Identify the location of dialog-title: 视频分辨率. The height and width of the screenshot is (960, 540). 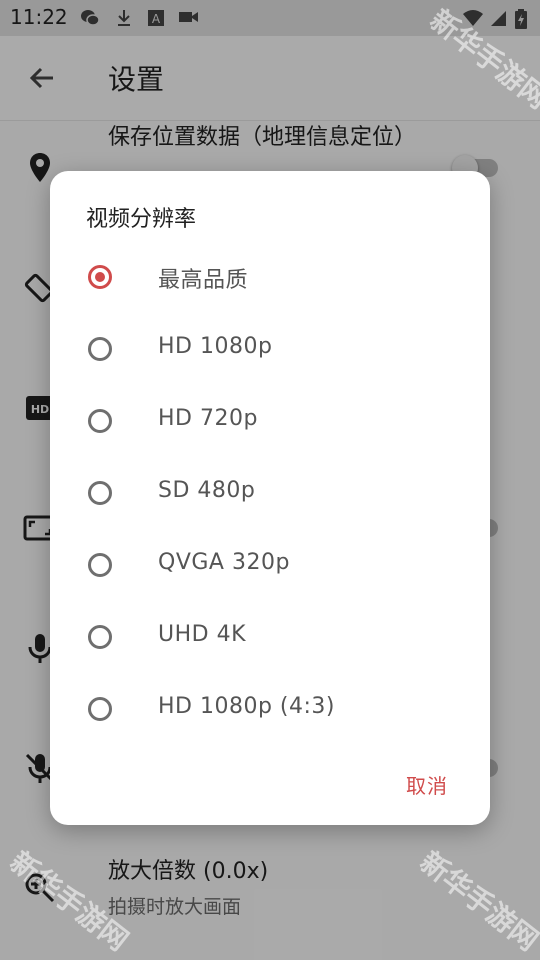
(141, 219).